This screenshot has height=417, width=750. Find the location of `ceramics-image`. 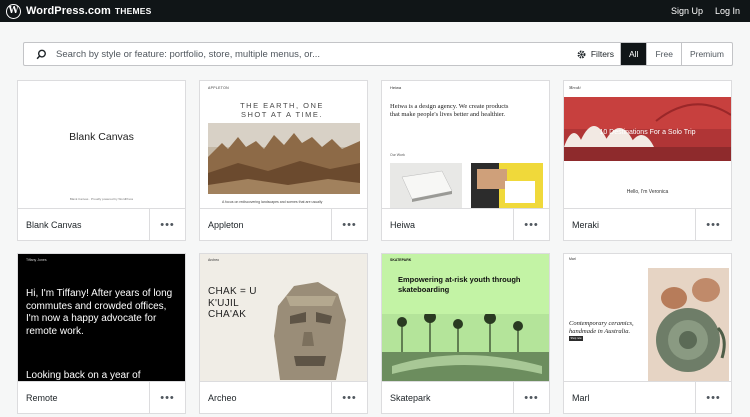

ceramics-image is located at coordinates (688, 324).